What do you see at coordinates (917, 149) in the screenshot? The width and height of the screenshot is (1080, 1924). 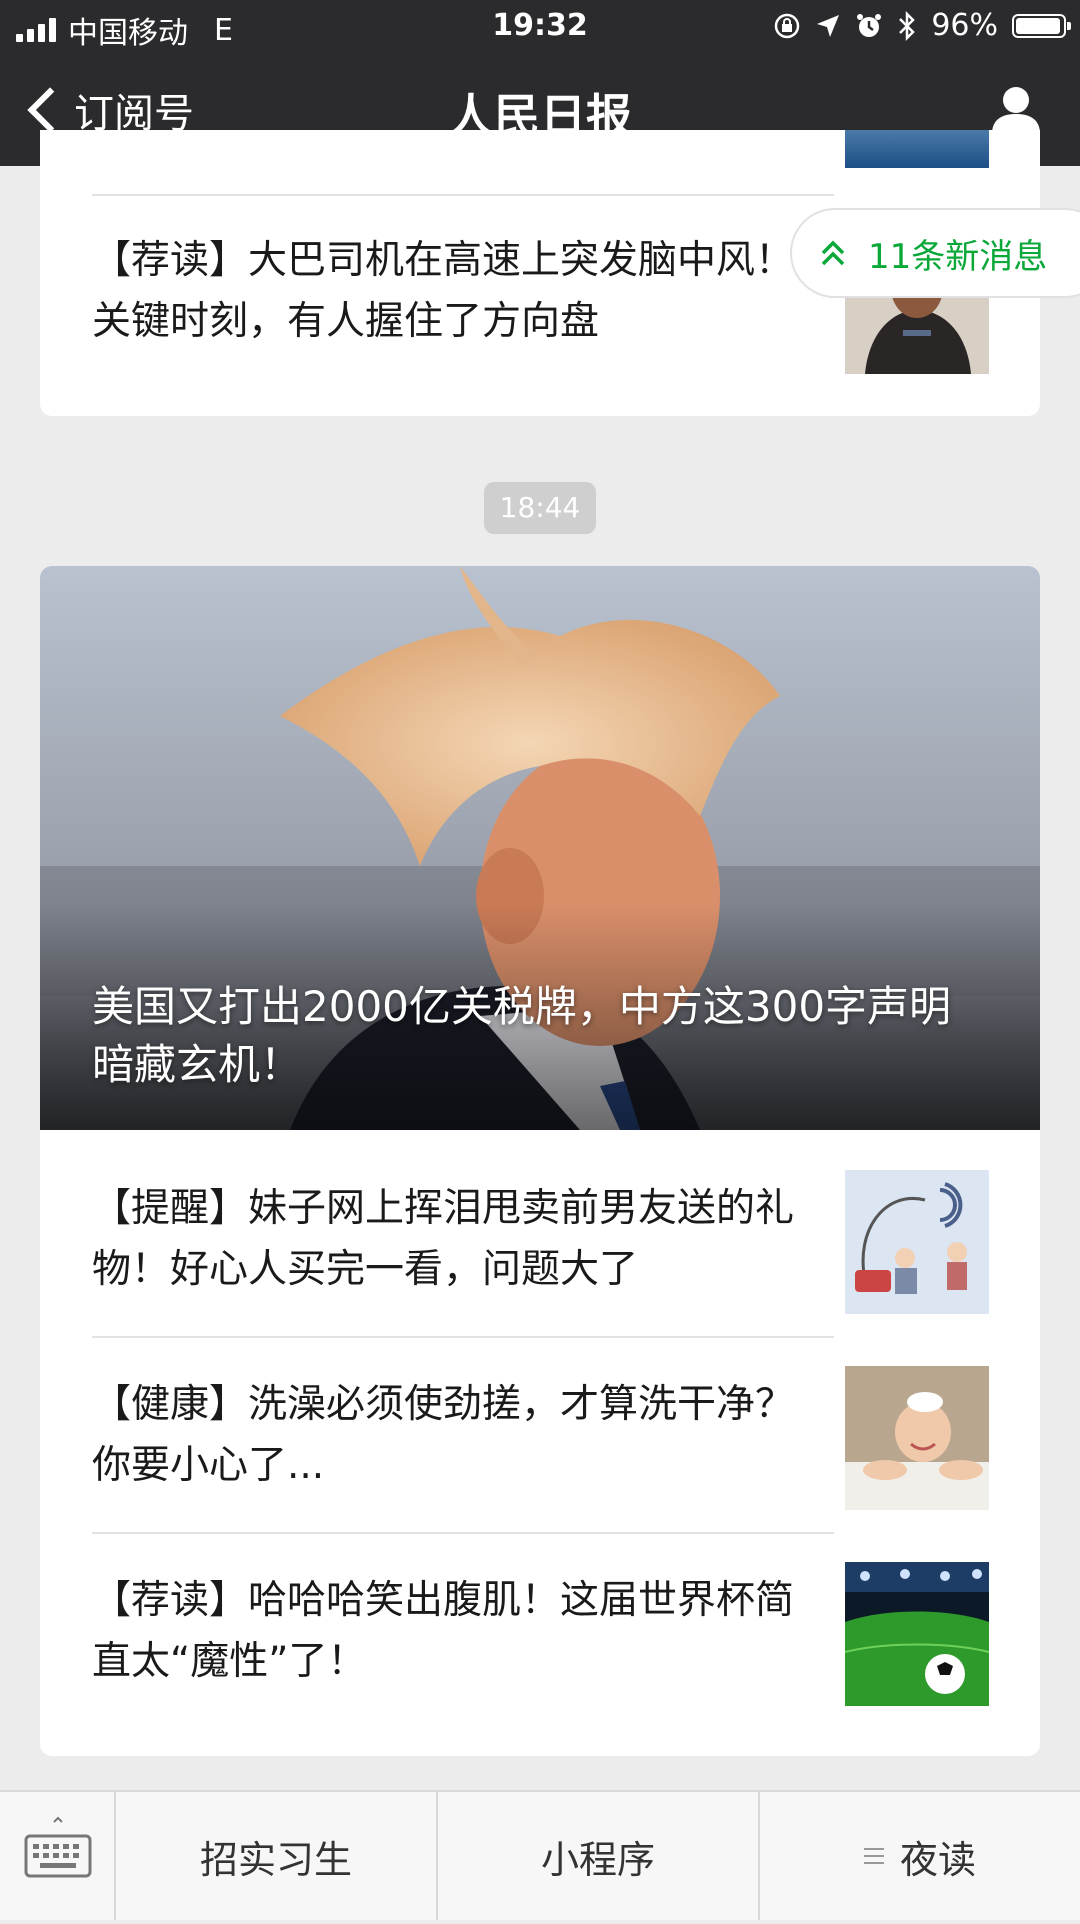 I see `article-thumbnail-partial` at bounding box center [917, 149].